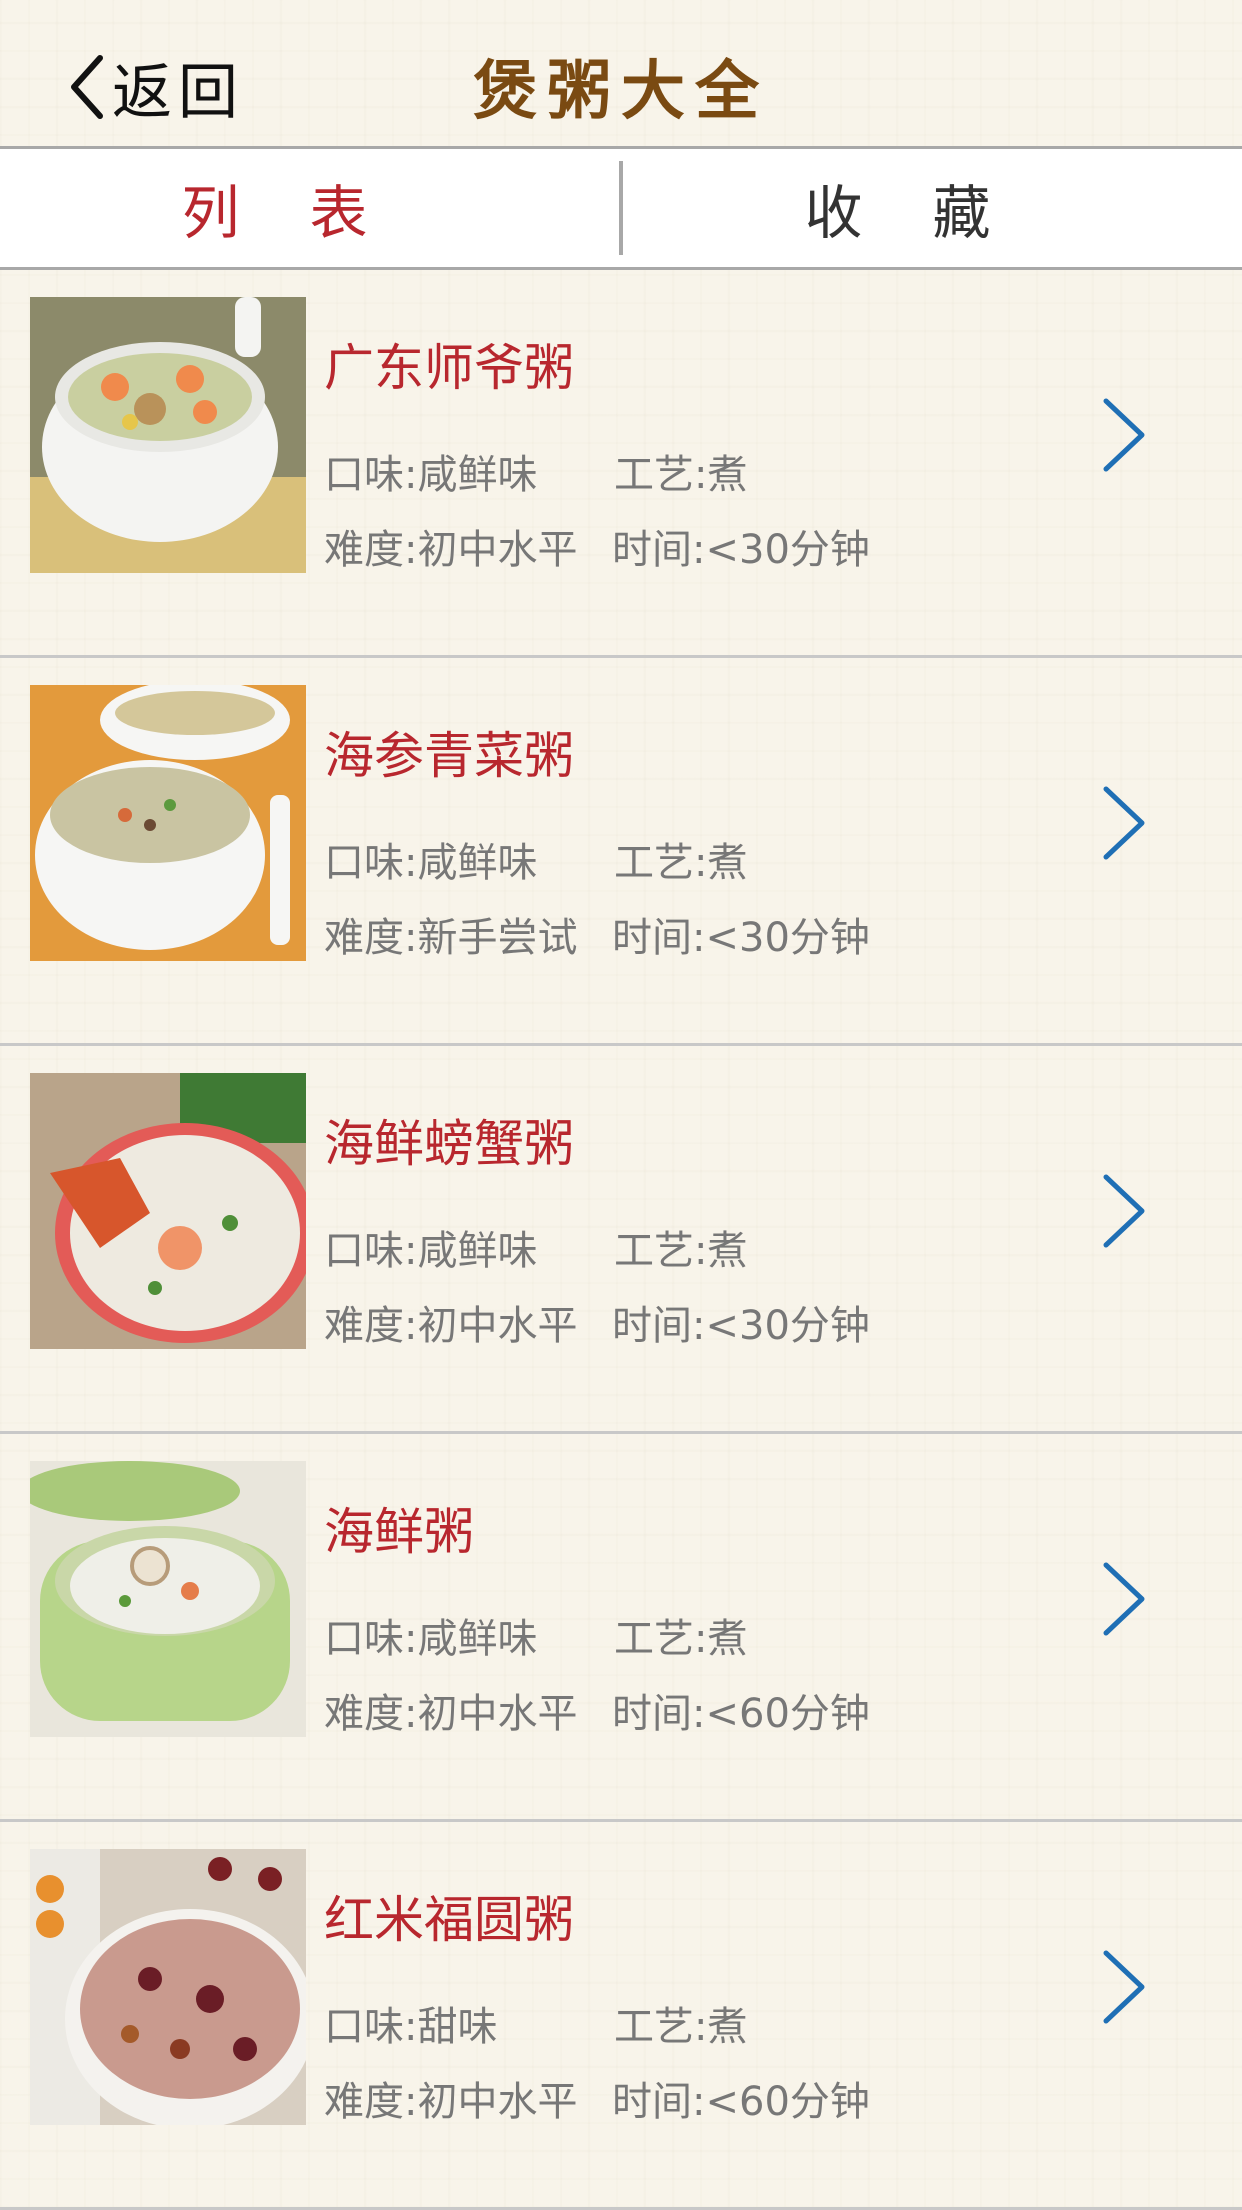  Describe the element at coordinates (451, 938) in the screenshot. I see `recipe-difficulty: 难度:新手尝试` at that location.